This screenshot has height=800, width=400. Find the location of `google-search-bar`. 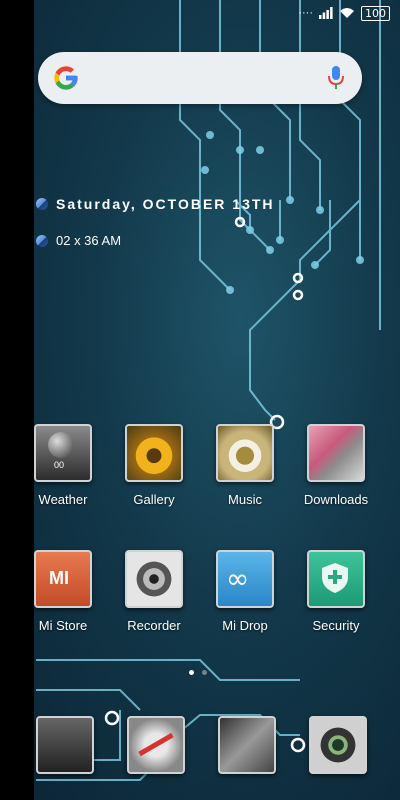

google-search-bar is located at coordinates (200, 78).